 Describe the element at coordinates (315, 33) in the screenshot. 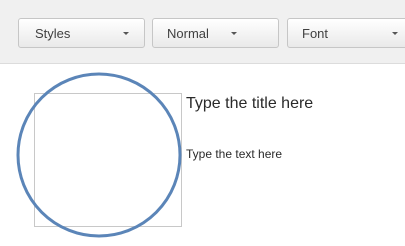

I see `font-dropdown-label: Font` at that location.